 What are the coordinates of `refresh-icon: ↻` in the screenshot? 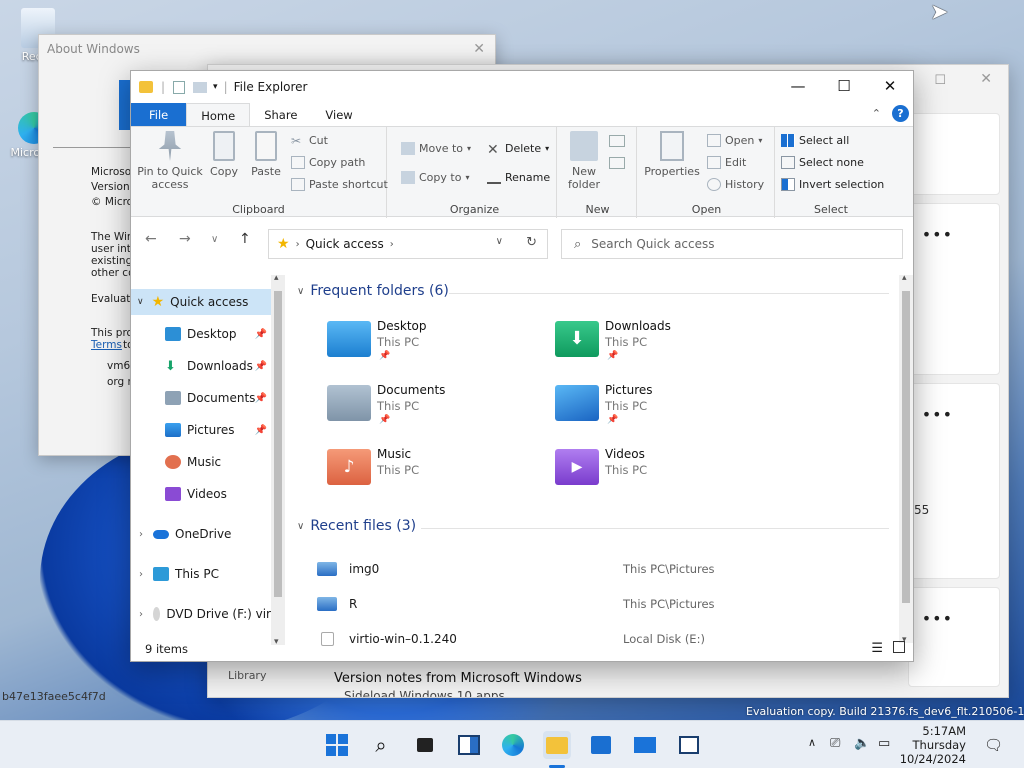 It's located at (531, 242).